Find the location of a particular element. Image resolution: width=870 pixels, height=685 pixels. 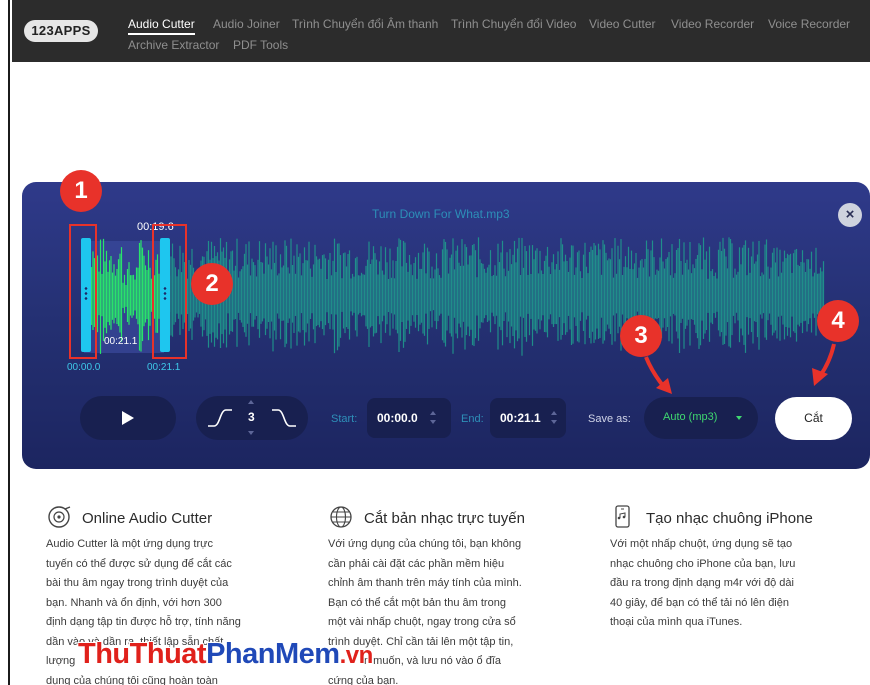

feature-line: đầu ra trong định dạng m4r với độ dài is located at coordinates (702, 583).